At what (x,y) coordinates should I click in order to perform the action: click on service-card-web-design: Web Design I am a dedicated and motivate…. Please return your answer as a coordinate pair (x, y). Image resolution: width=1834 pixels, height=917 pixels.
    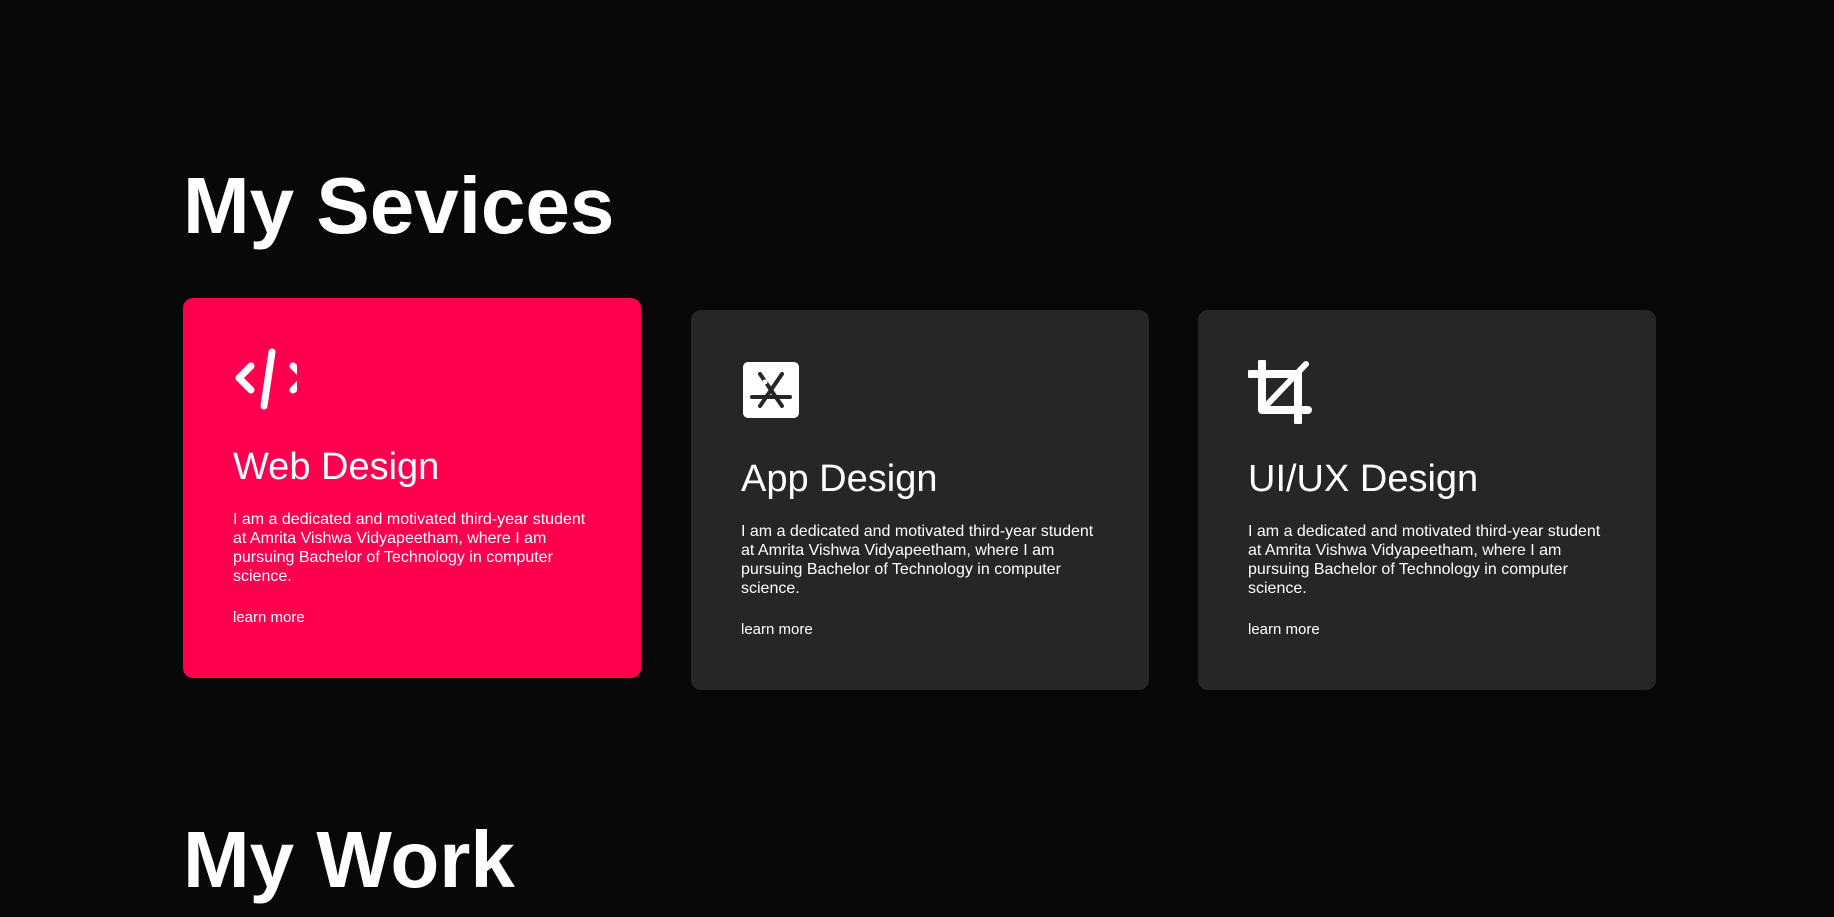
    Looking at the image, I should click on (412, 488).